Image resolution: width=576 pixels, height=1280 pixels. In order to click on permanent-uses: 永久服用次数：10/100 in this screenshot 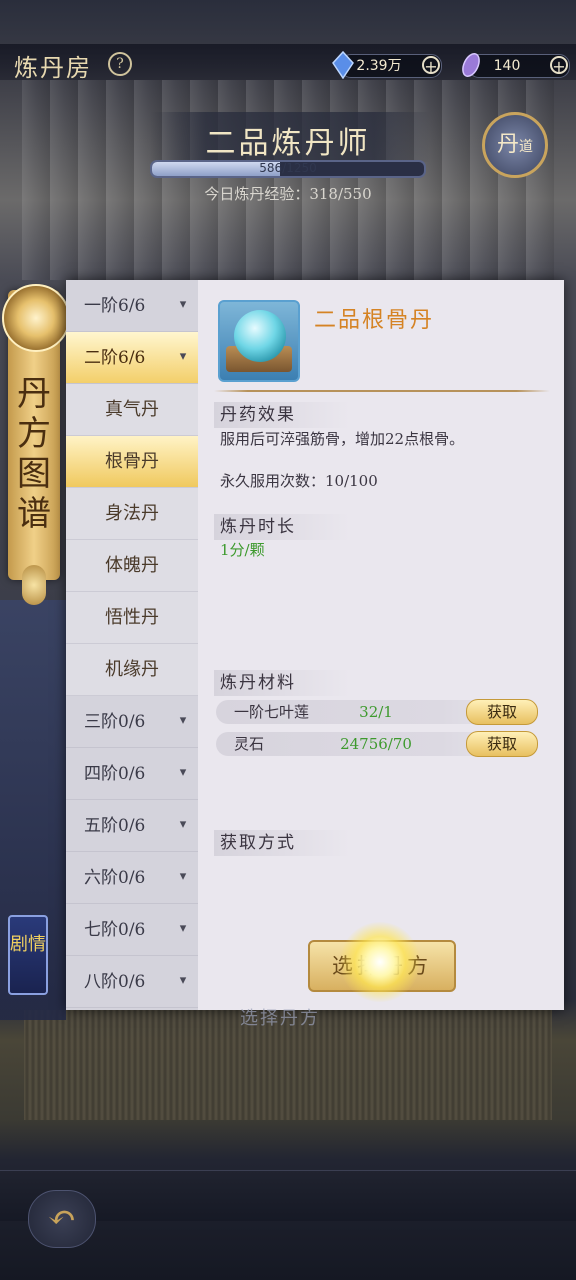, I will do `click(299, 481)`.